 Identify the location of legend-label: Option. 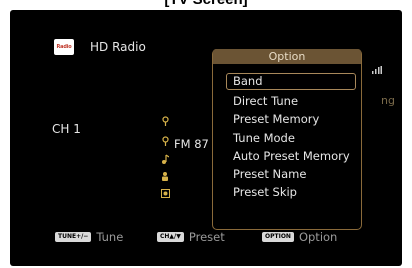
(318, 237).